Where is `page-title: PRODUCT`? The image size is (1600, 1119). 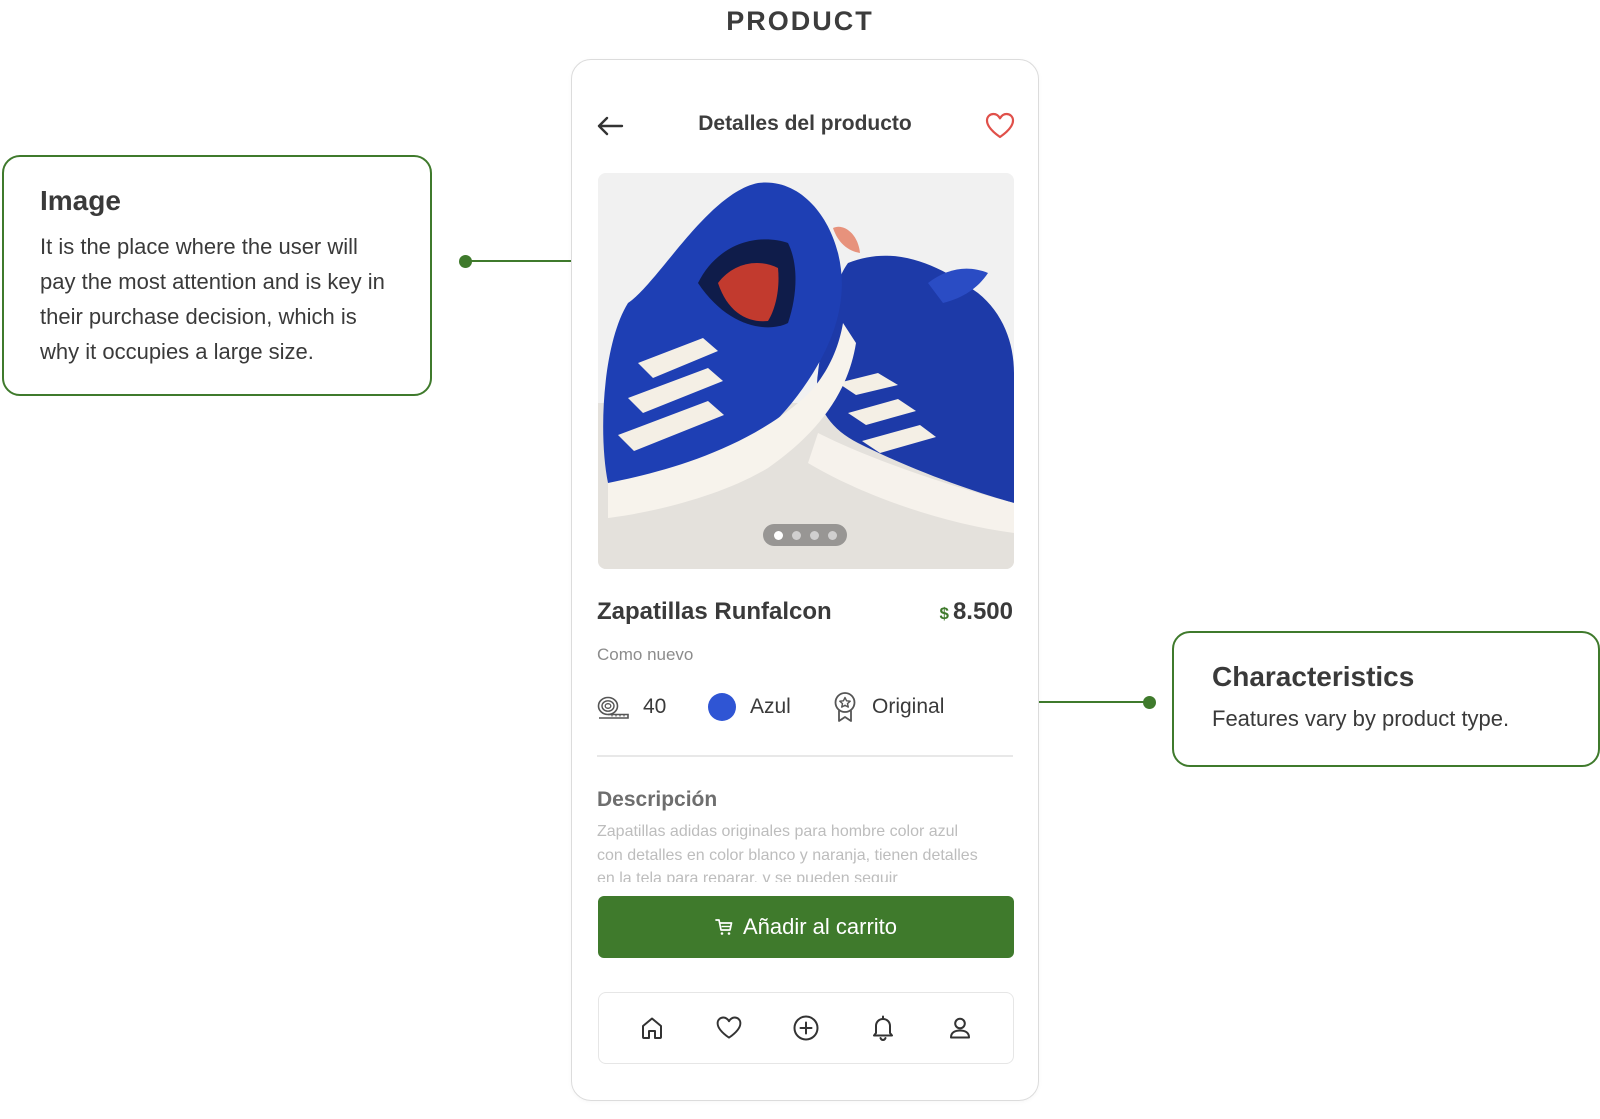 page-title: PRODUCT is located at coordinates (800, 21).